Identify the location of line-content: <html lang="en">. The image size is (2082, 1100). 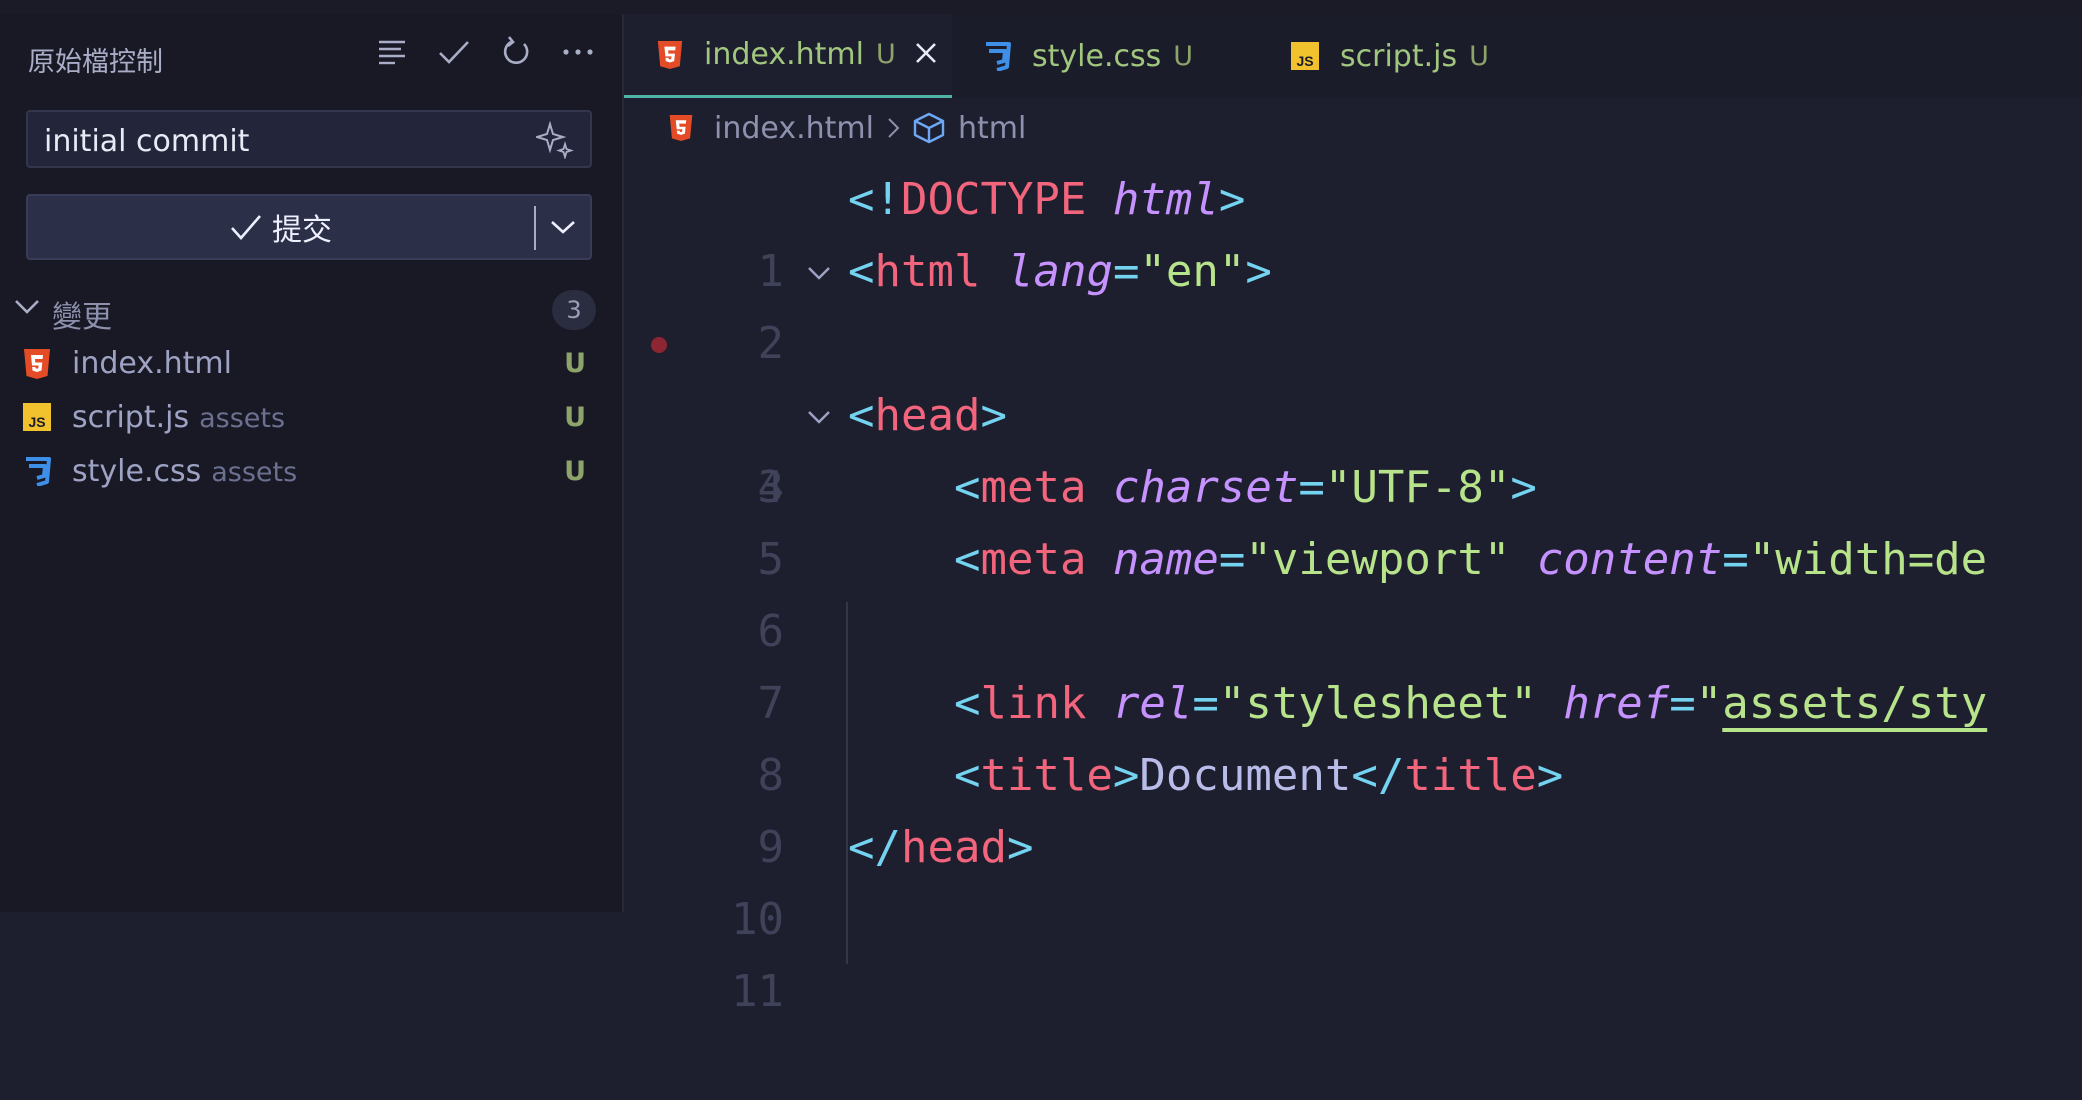
(1060, 271).